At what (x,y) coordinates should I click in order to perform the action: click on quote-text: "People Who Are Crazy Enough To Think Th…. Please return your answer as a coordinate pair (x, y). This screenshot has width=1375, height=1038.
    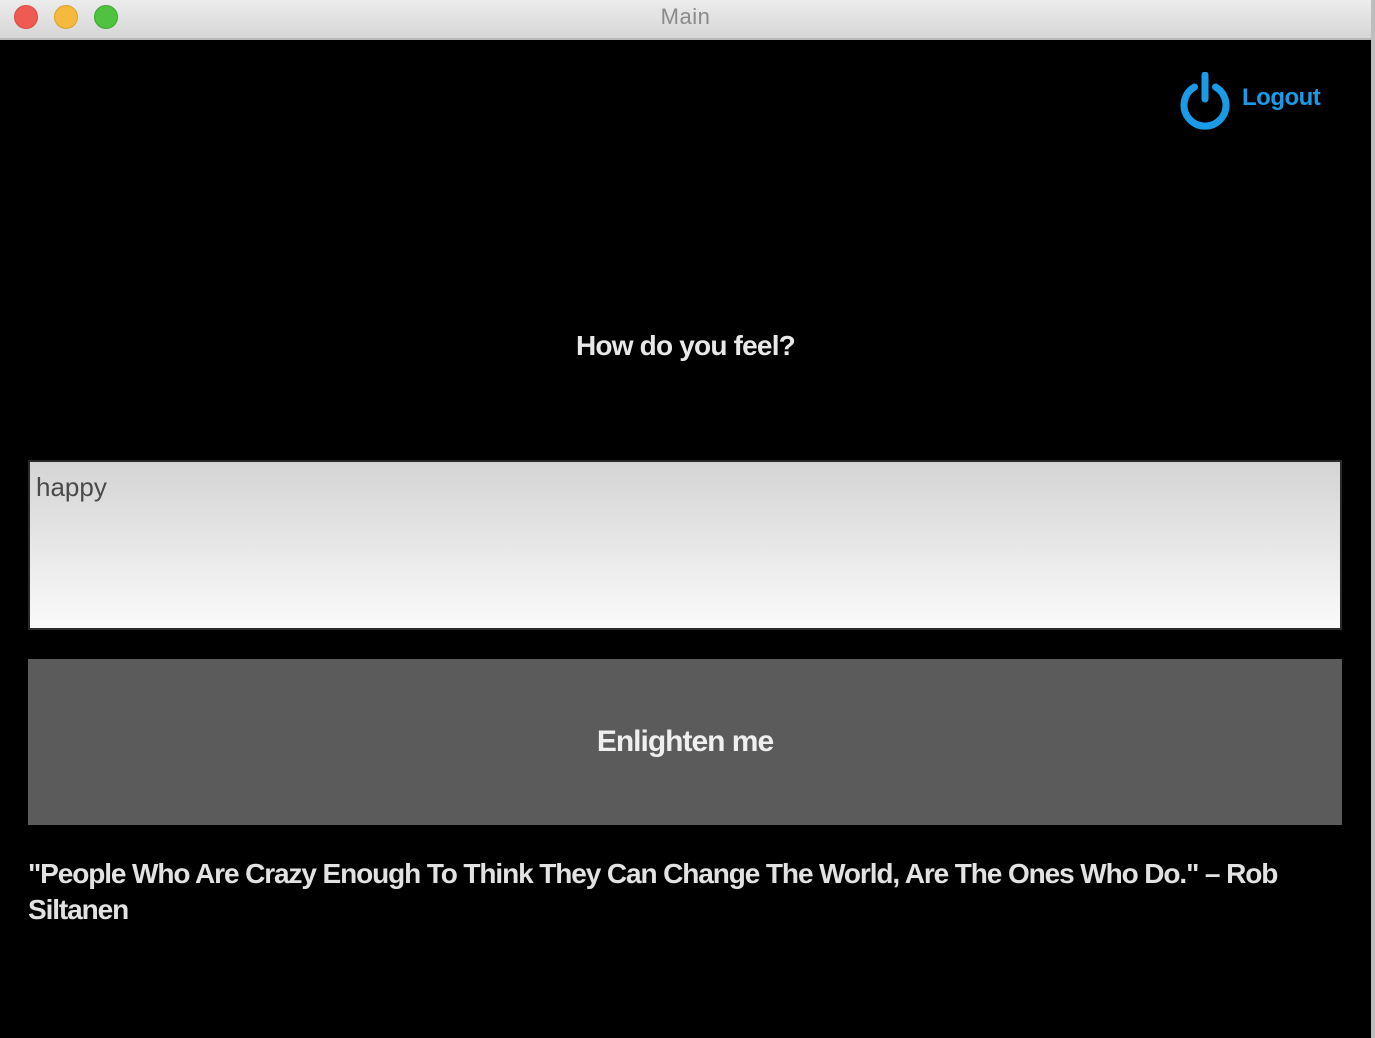
    Looking at the image, I should click on (653, 891).